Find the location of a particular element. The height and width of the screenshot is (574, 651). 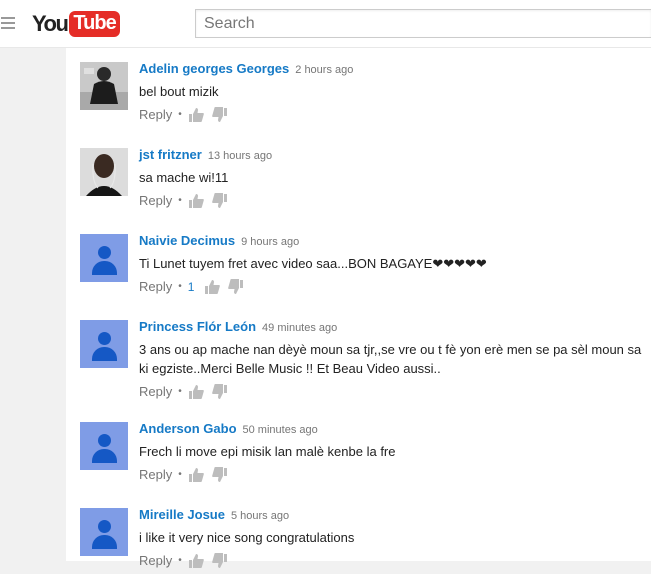

masthead: You Tube is located at coordinates (325, 24).